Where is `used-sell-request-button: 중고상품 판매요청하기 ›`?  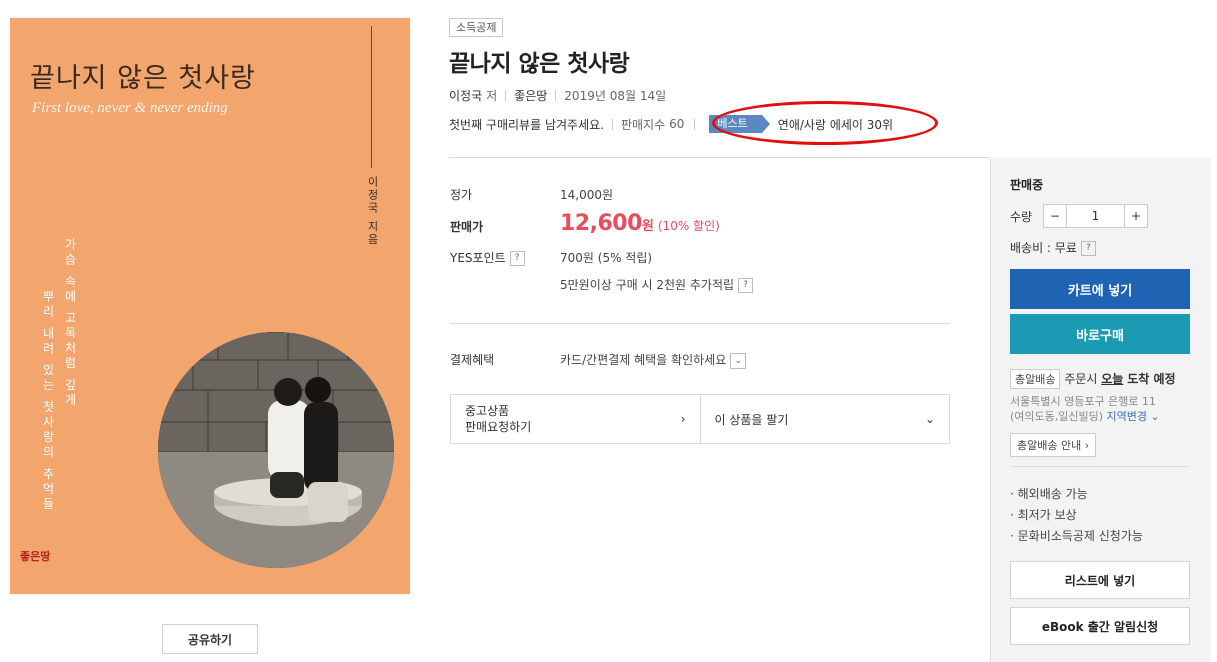
used-sell-request-button: 중고상품 판매요청하기 › is located at coordinates (575, 419).